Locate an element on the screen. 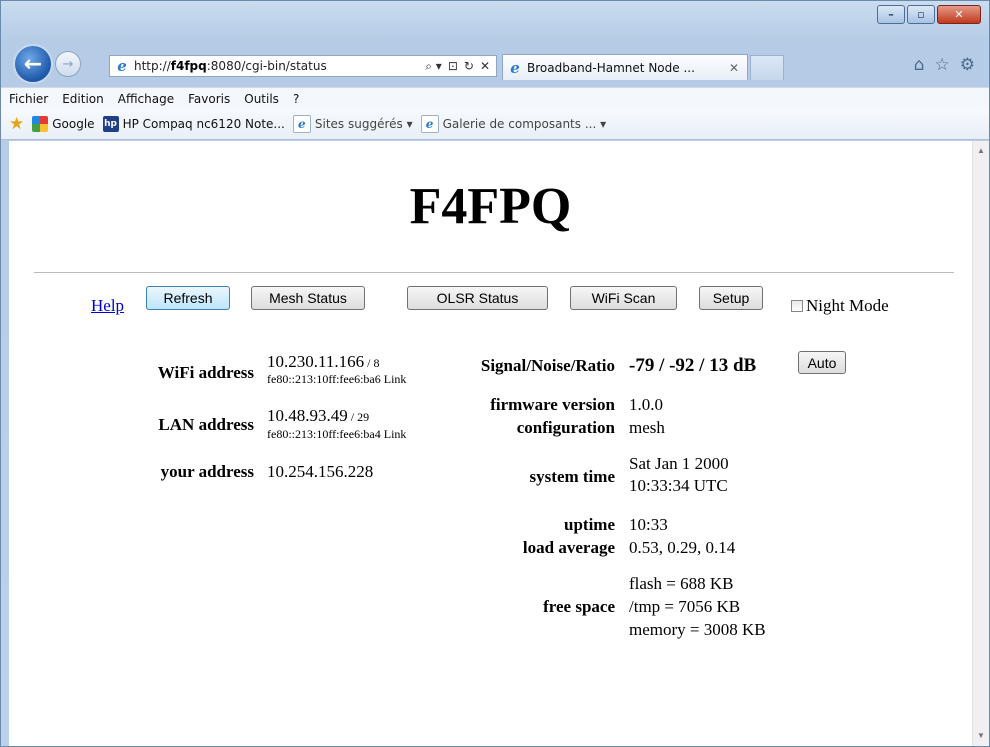 The height and width of the screenshot is (747, 990). lan-ip: 10.48.93.49 is located at coordinates (307, 415).